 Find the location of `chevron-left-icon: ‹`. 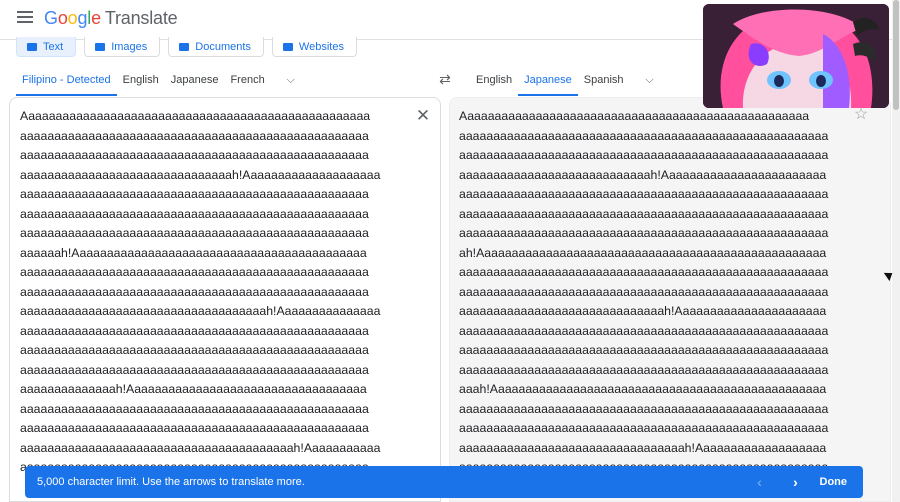

chevron-left-icon: ‹ is located at coordinates (760, 482).